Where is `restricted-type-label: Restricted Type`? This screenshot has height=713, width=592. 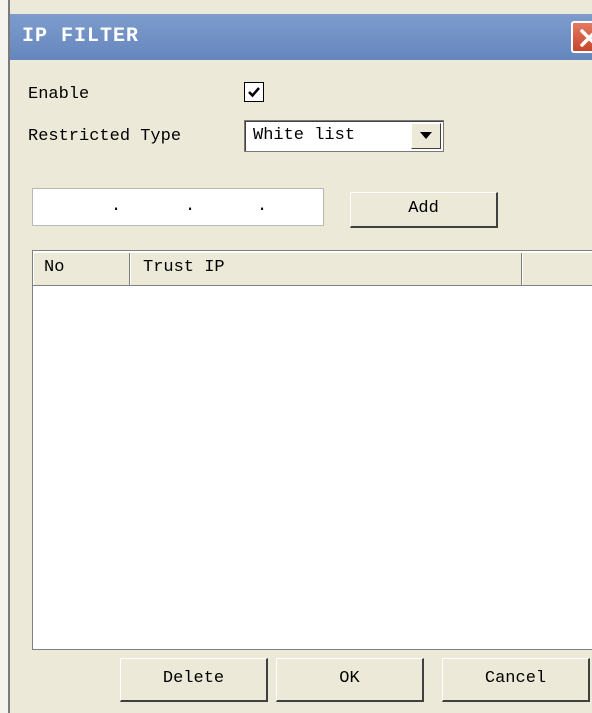
restricted-type-label: Restricted Type is located at coordinates (105, 136).